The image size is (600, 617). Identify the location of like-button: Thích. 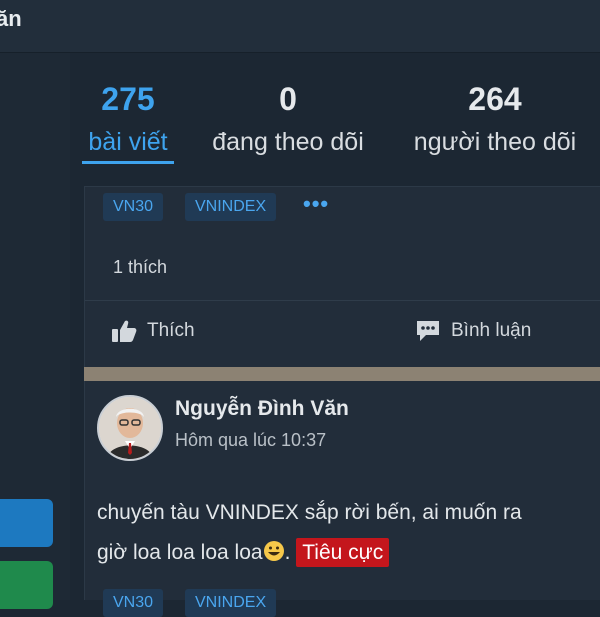
(153, 331).